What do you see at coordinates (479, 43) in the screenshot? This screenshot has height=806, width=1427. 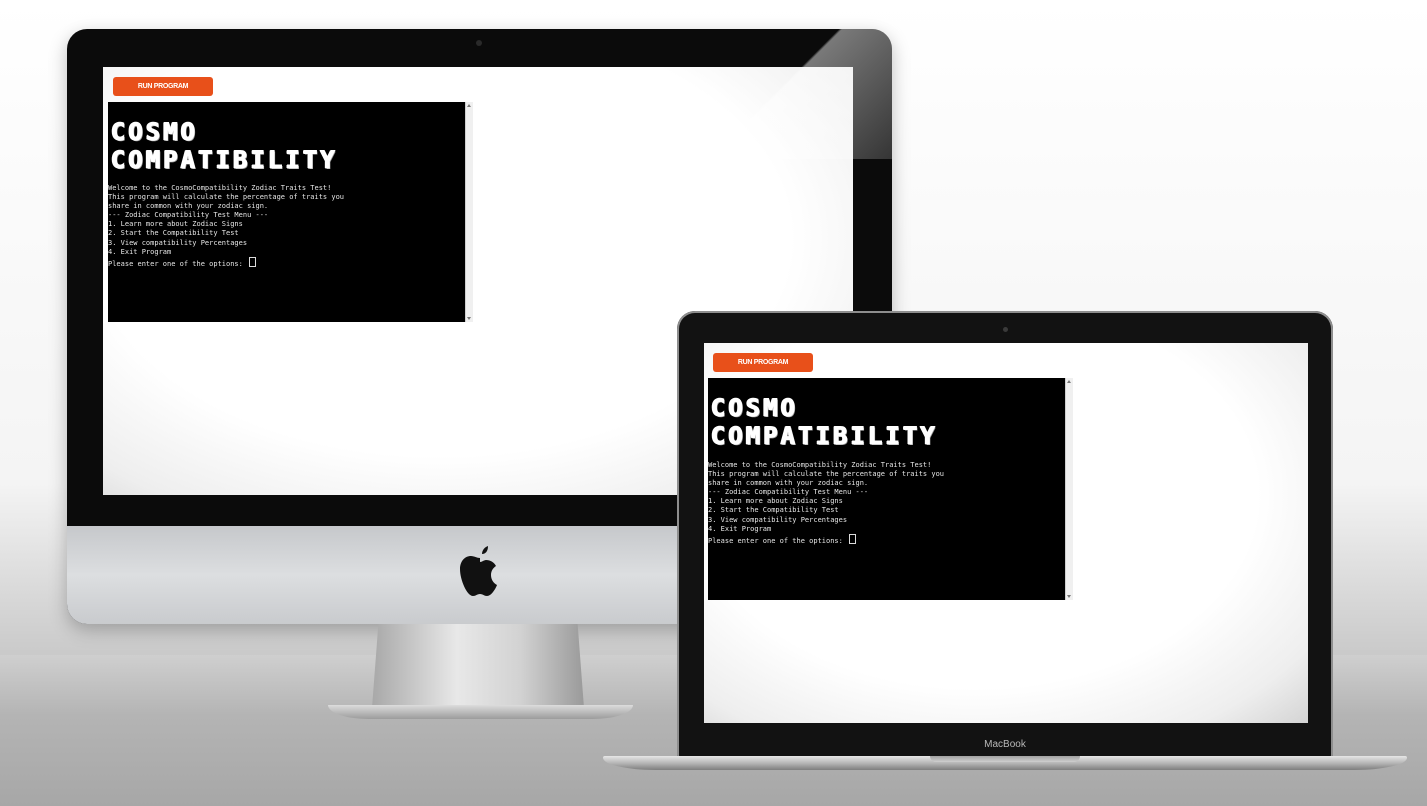 I see `imac-camera` at bounding box center [479, 43].